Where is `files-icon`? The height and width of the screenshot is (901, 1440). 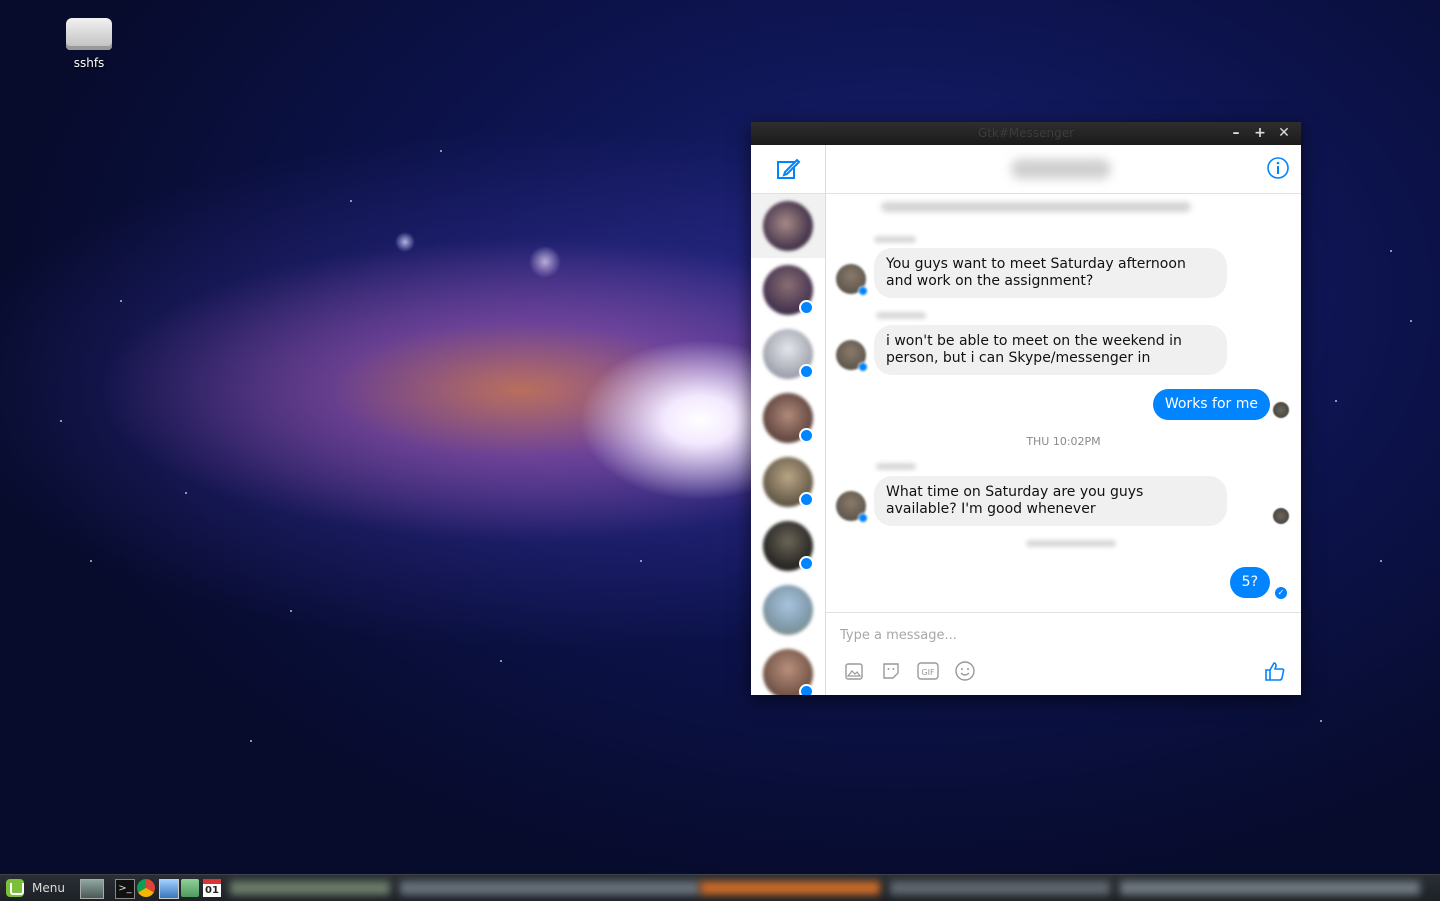 files-icon is located at coordinates (190, 888).